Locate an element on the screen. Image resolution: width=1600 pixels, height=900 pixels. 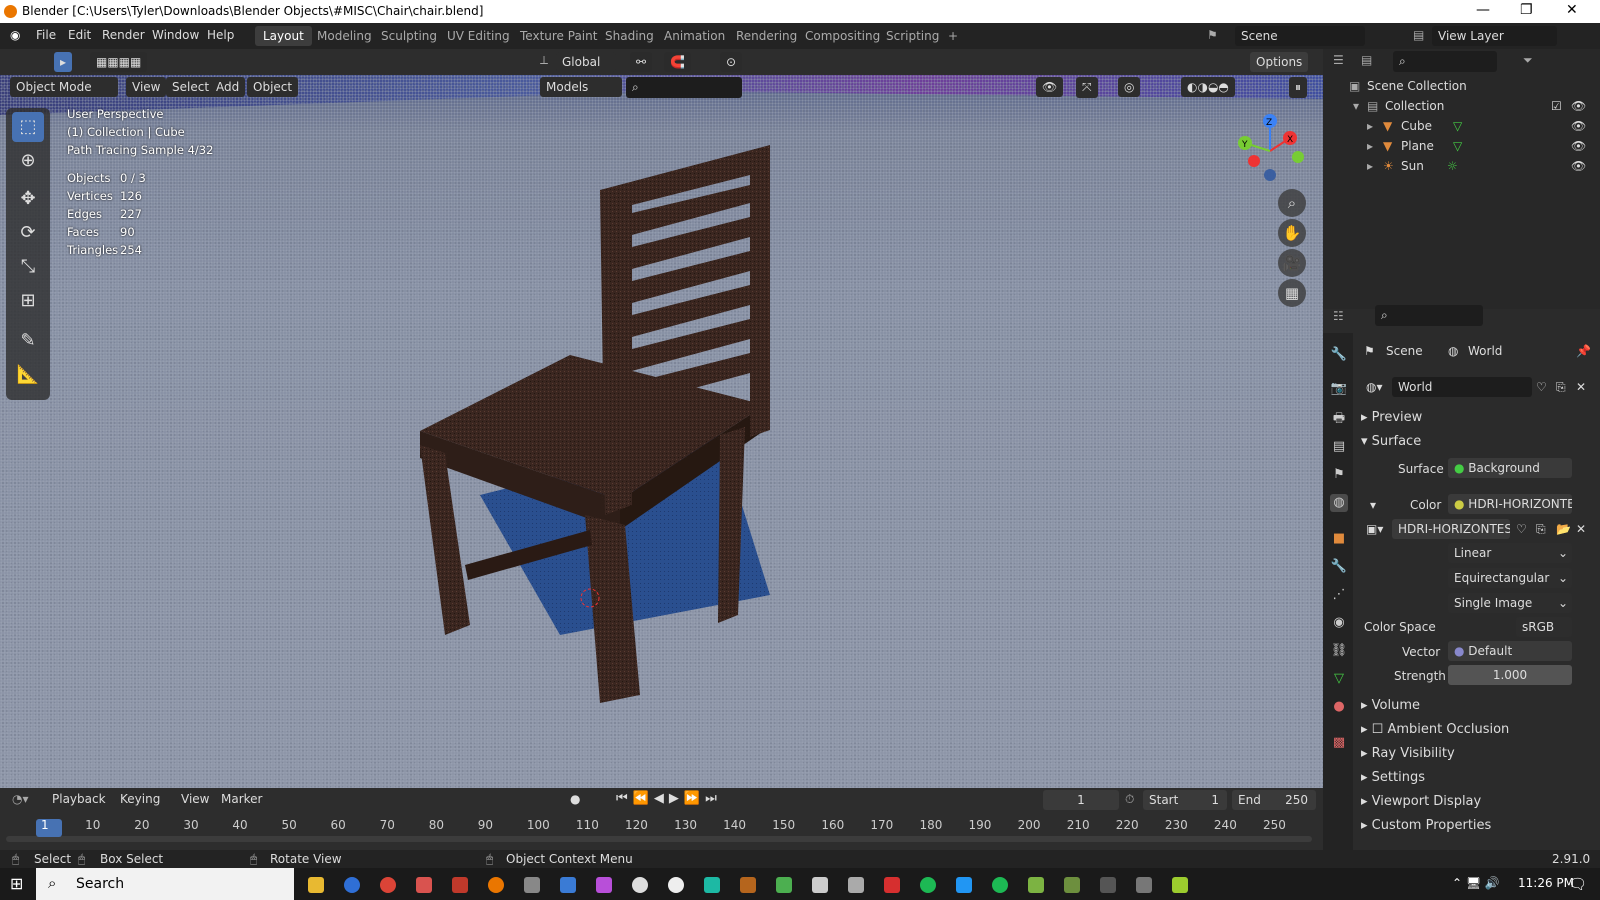
tab-uv-editing: UV Editing is located at coordinates (478, 36).